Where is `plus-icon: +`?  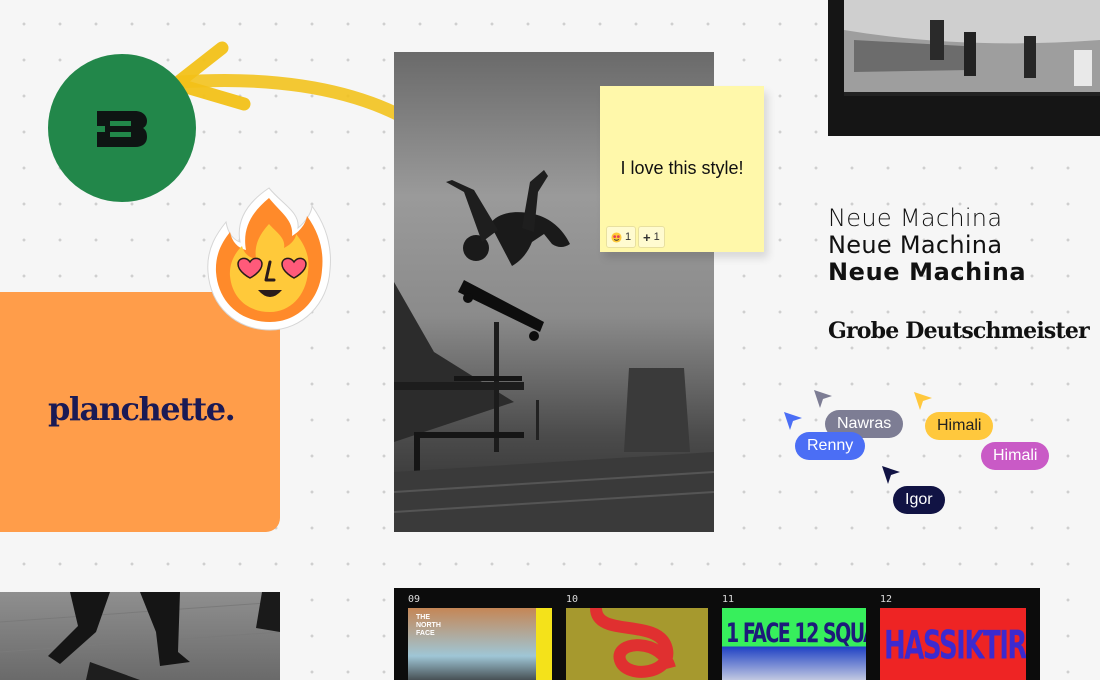
plus-icon: + is located at coordinates (647, 237).